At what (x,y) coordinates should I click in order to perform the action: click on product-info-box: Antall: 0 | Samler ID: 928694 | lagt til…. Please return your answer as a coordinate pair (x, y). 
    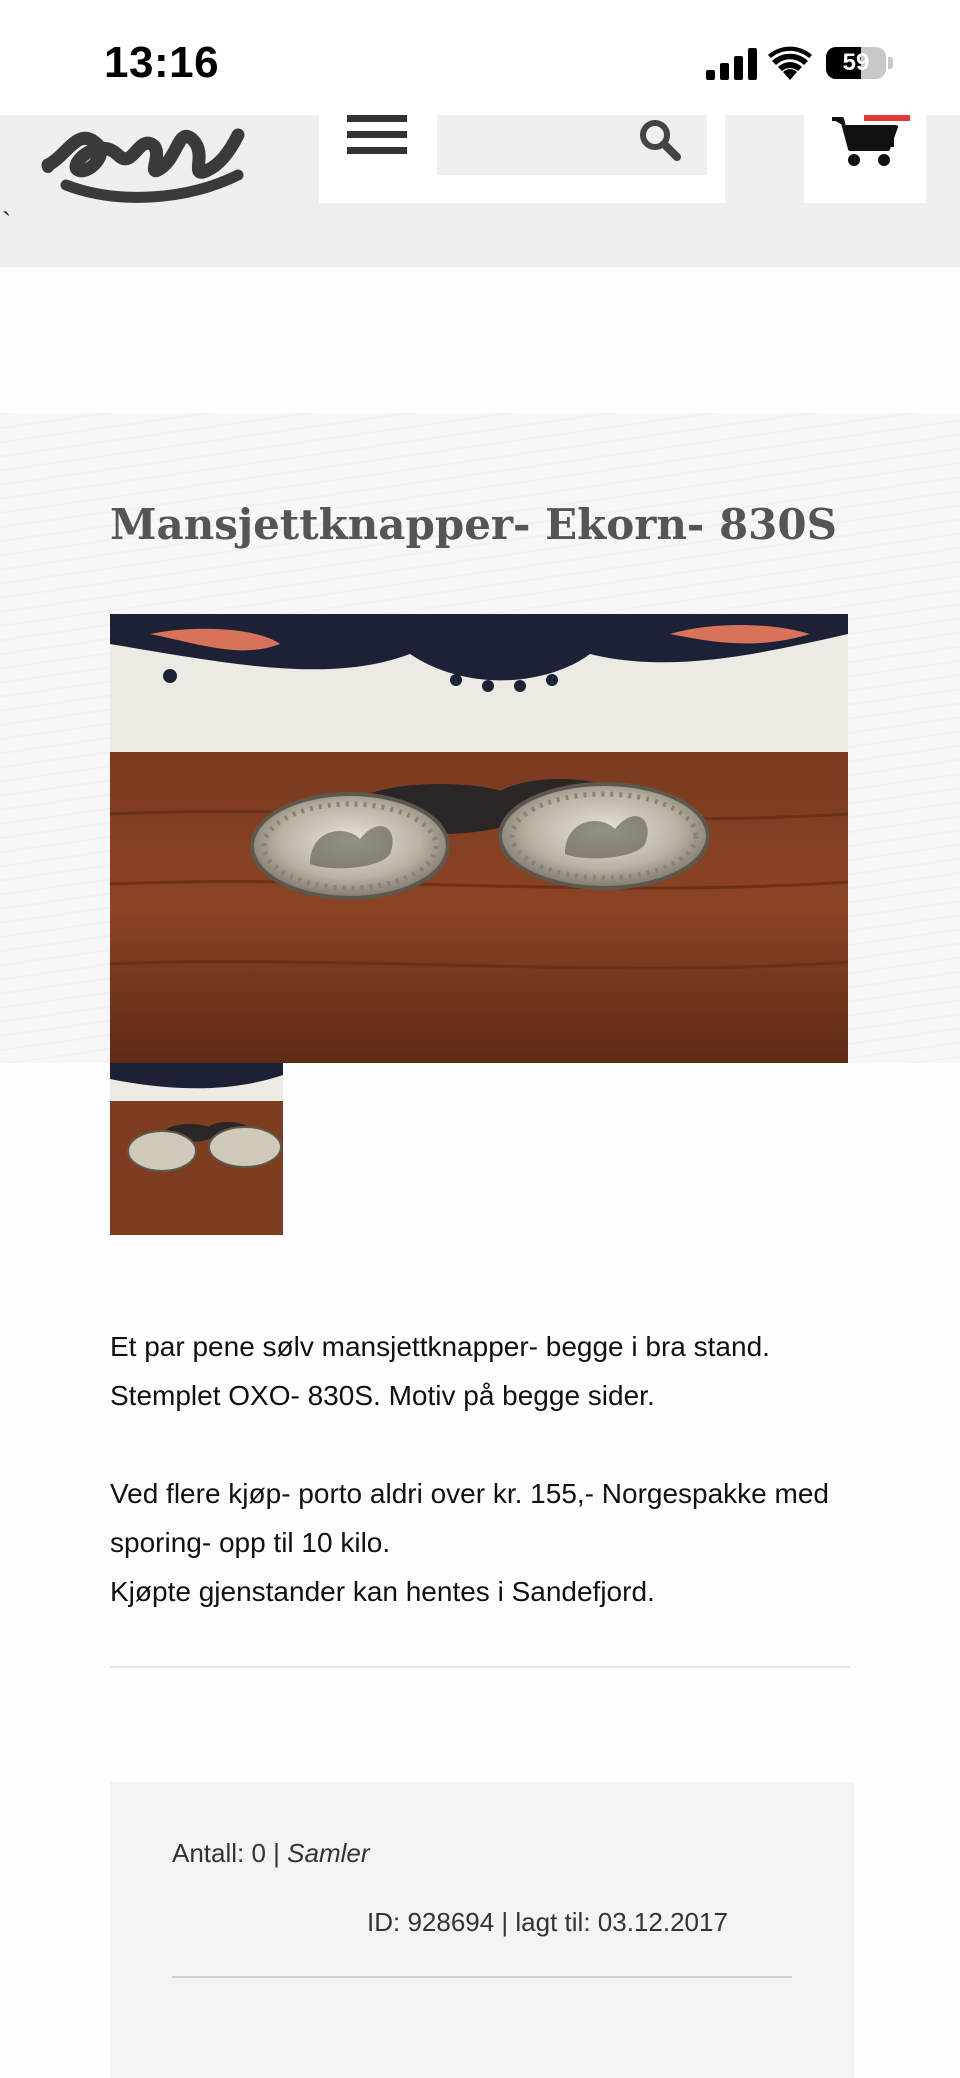
    Looking at the image, I should click on (482, 1930).